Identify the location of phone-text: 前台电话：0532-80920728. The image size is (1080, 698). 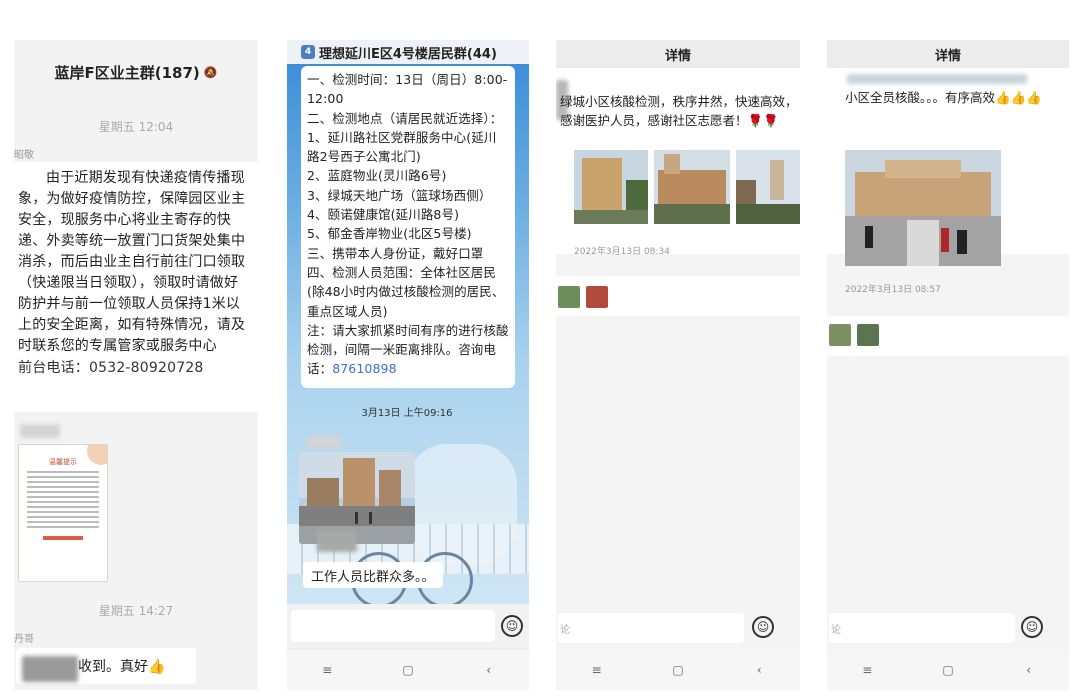
(111, 368).